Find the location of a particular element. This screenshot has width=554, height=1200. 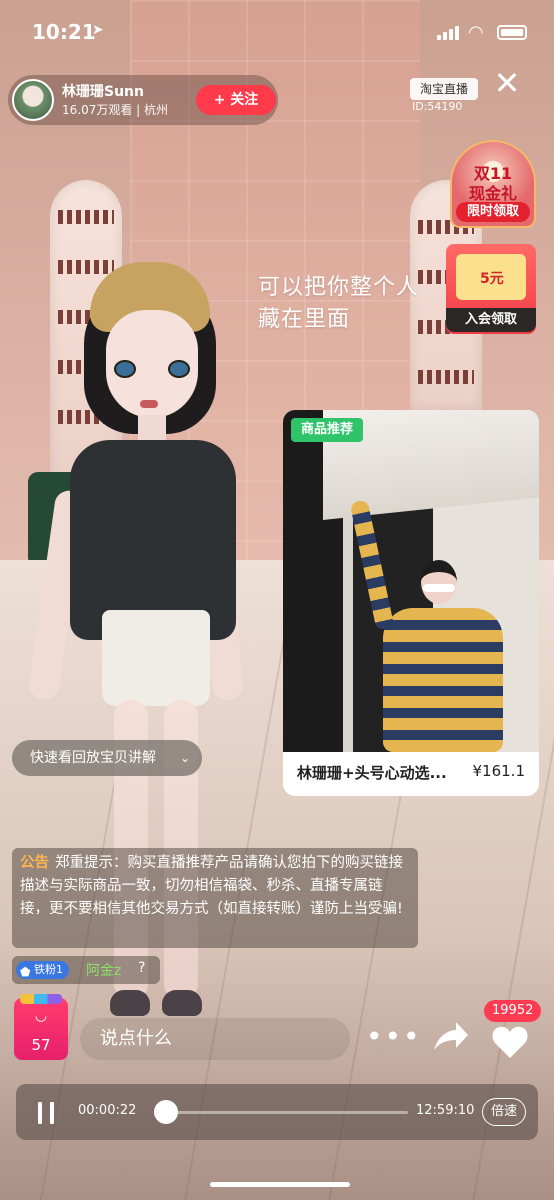

follow-button: + 关注 is located at coordinates (236, 100).